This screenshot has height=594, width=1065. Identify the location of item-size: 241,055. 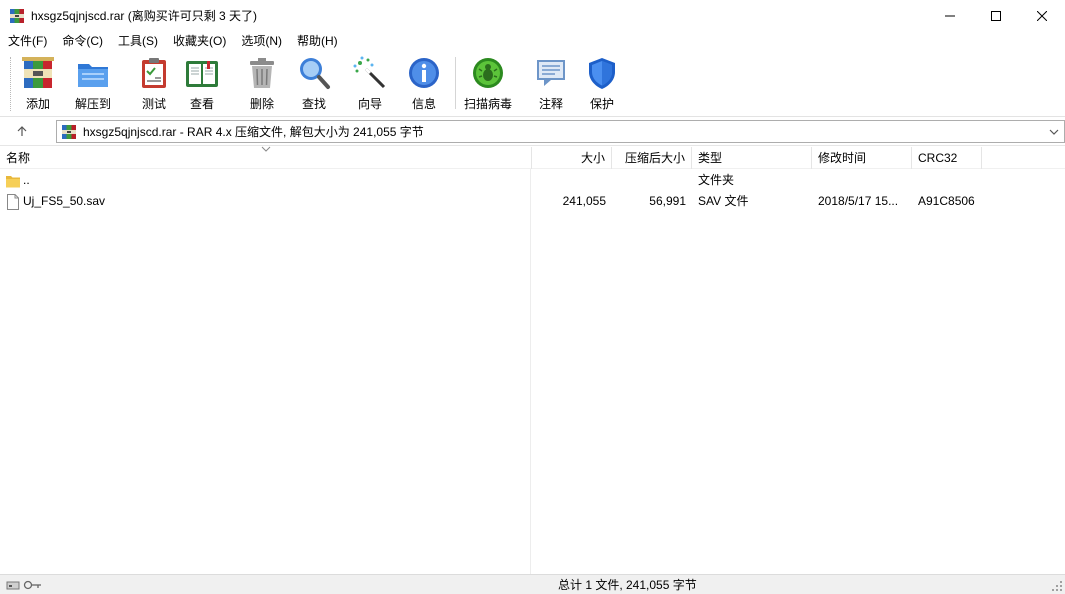
(584, 201).